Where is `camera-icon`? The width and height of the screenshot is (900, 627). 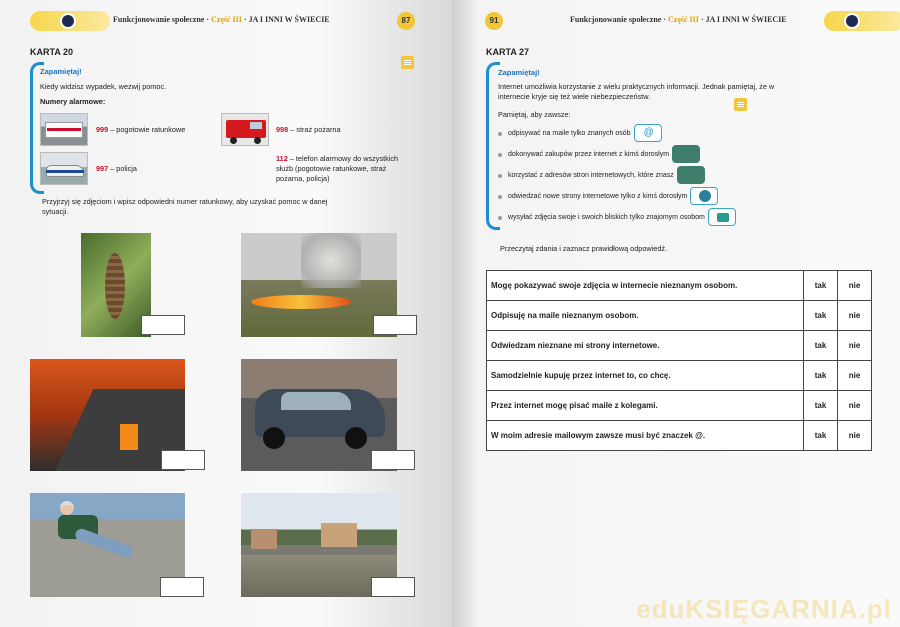
camera-icon is located at coordinates (721, 217).